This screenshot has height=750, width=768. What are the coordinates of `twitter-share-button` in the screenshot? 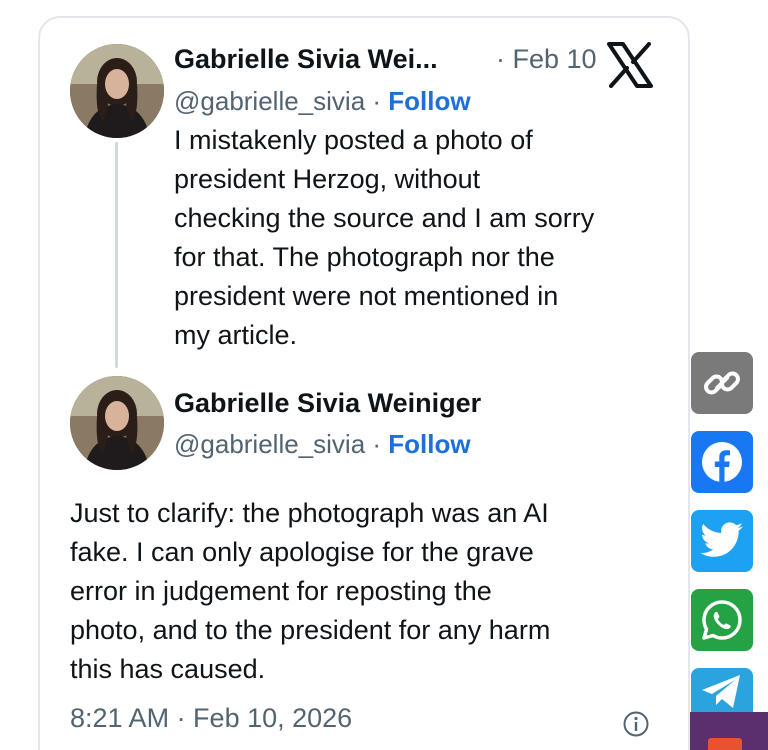 It's located at (722, 541).